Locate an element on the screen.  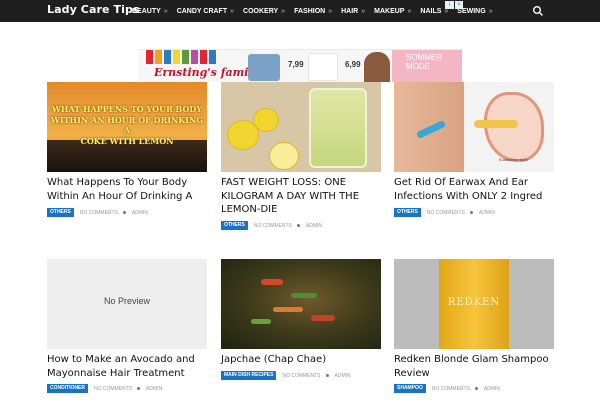
category-badge: CONDITIONER is located at coordinates (67, 388).